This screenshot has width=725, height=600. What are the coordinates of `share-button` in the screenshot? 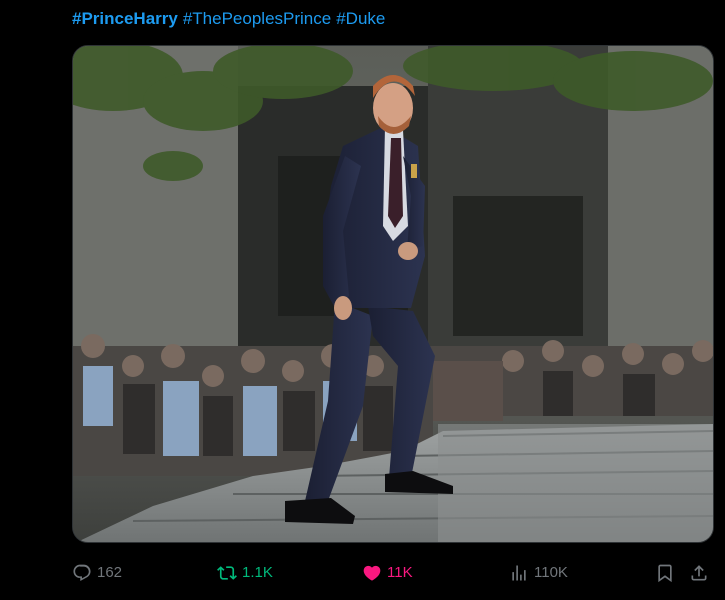 It's located at (699, 573).